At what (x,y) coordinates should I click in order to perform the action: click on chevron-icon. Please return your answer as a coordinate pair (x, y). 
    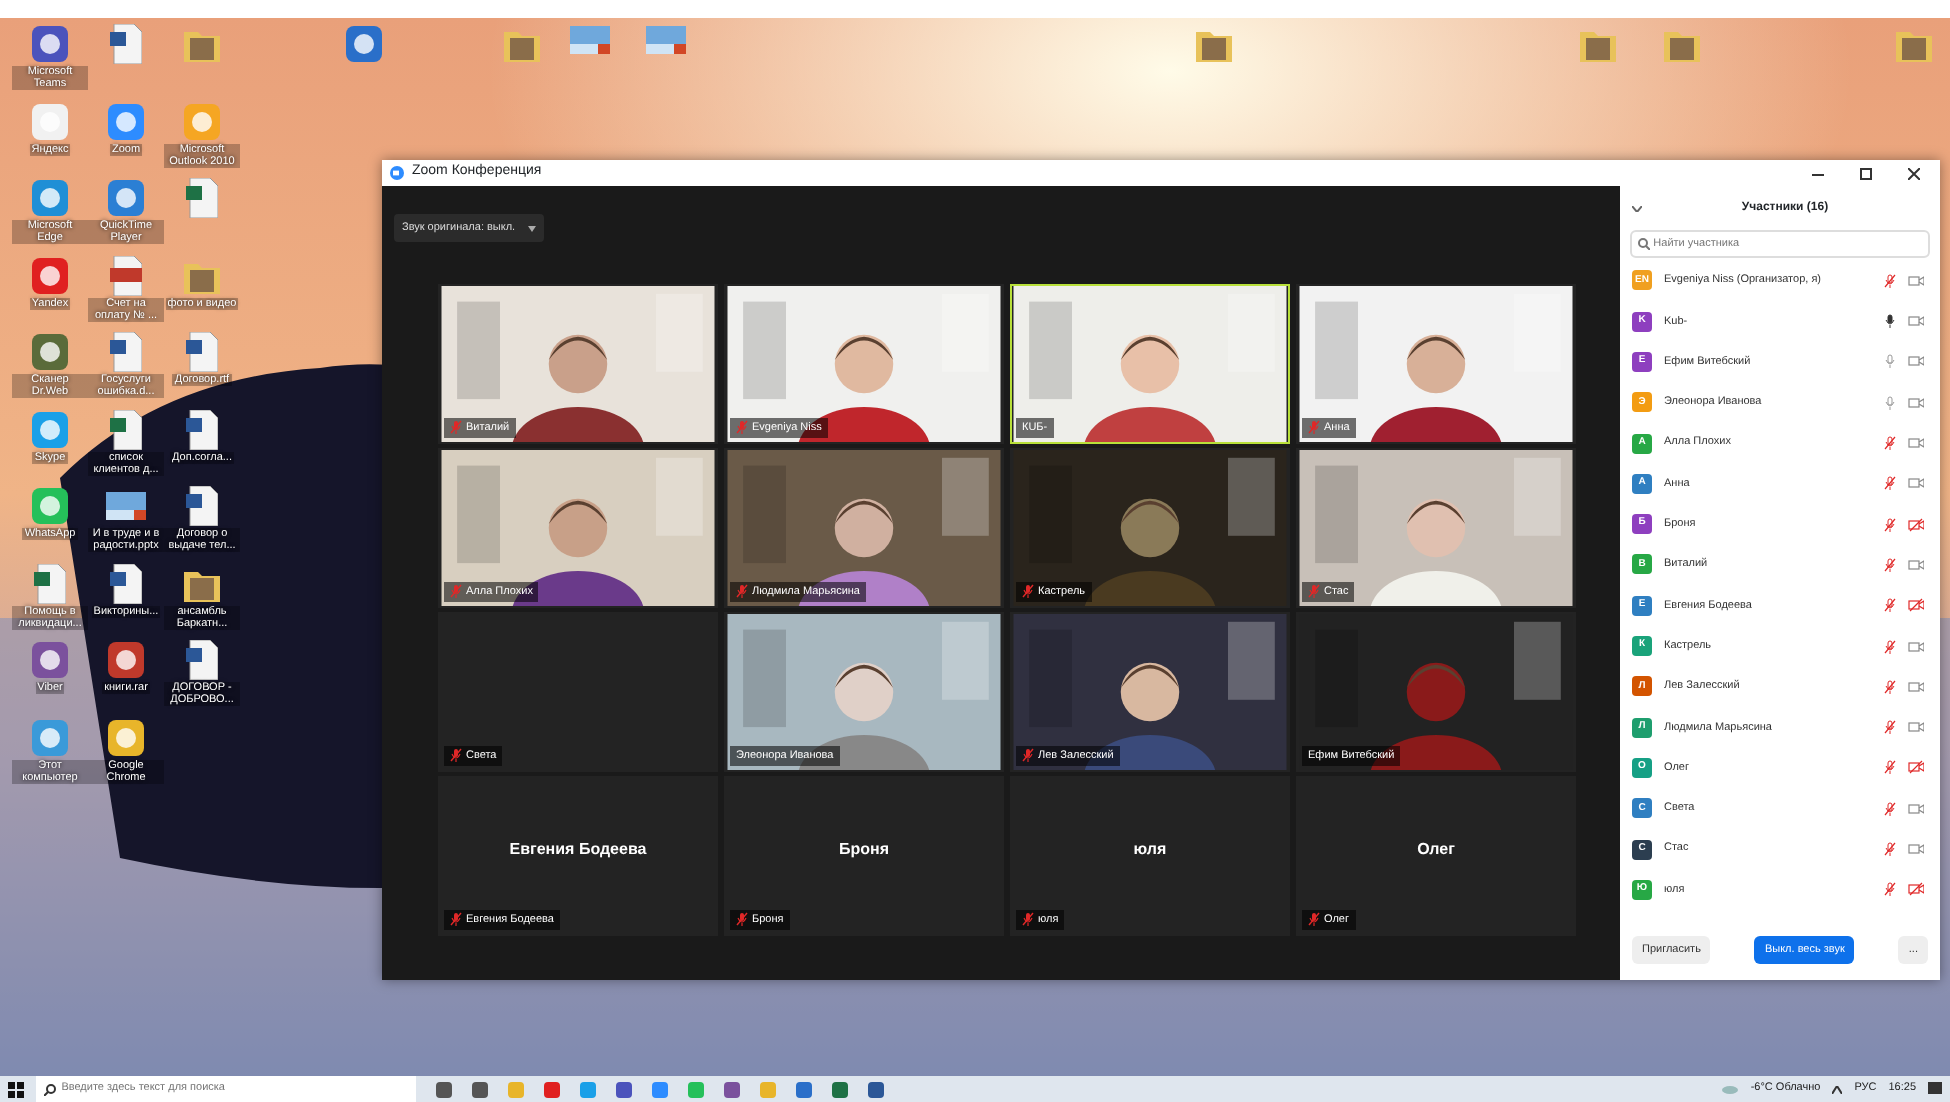
    Looking at the image, I should click on (1837, 1089).